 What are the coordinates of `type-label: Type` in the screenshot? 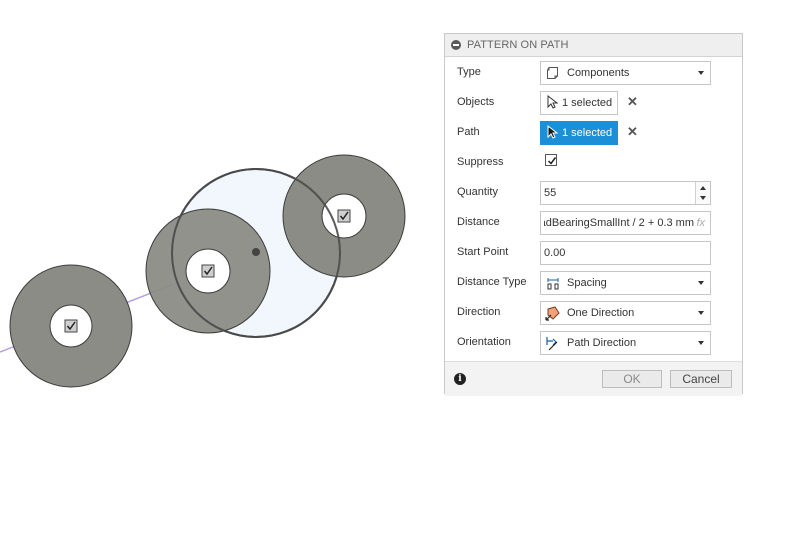 It's located at (469, 72).